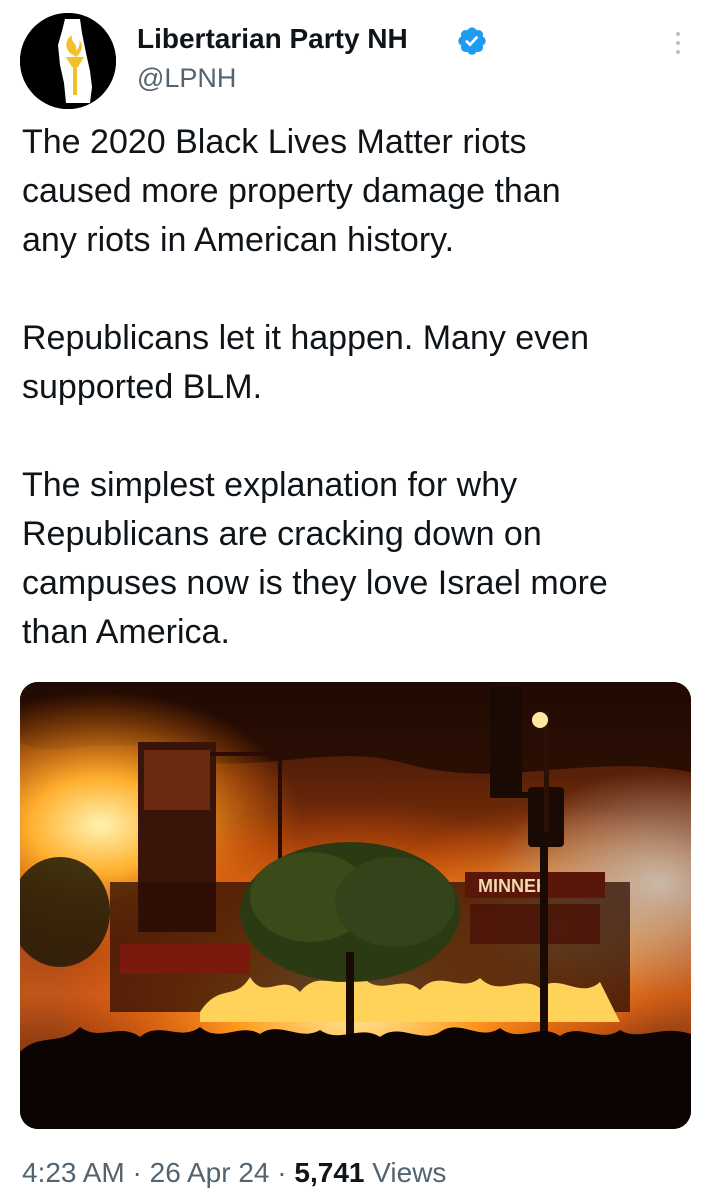 Image resolution: width=712 pixels, height=1200 pixels. I want to click on tweet-line: Republicans are cracking down on, so click(282, 534).